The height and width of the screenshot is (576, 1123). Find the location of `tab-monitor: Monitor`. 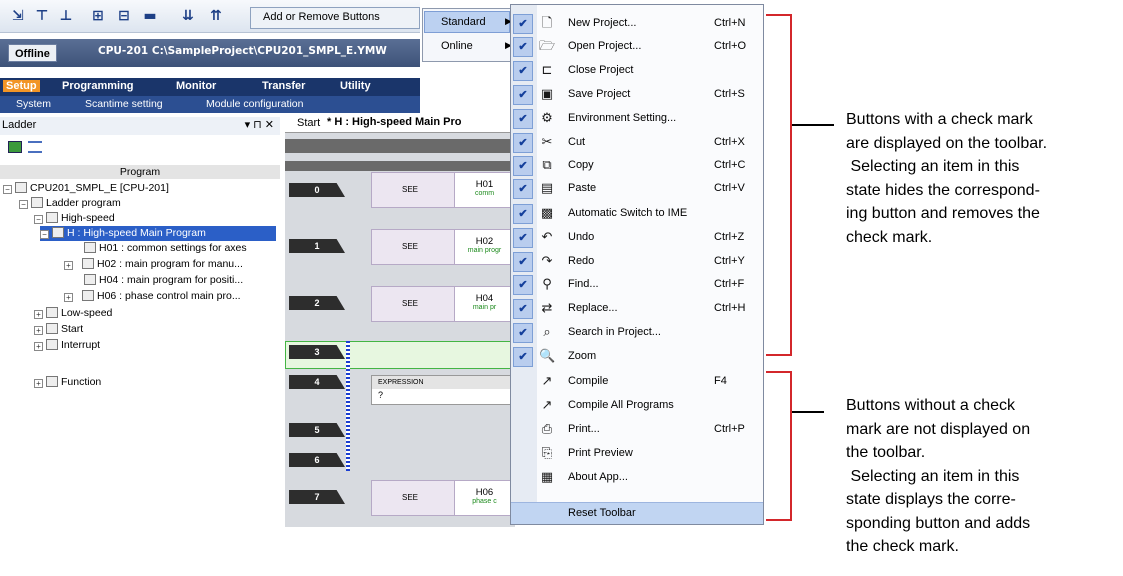

tab-monitor: Monitor is located at coordinates (196, 86).